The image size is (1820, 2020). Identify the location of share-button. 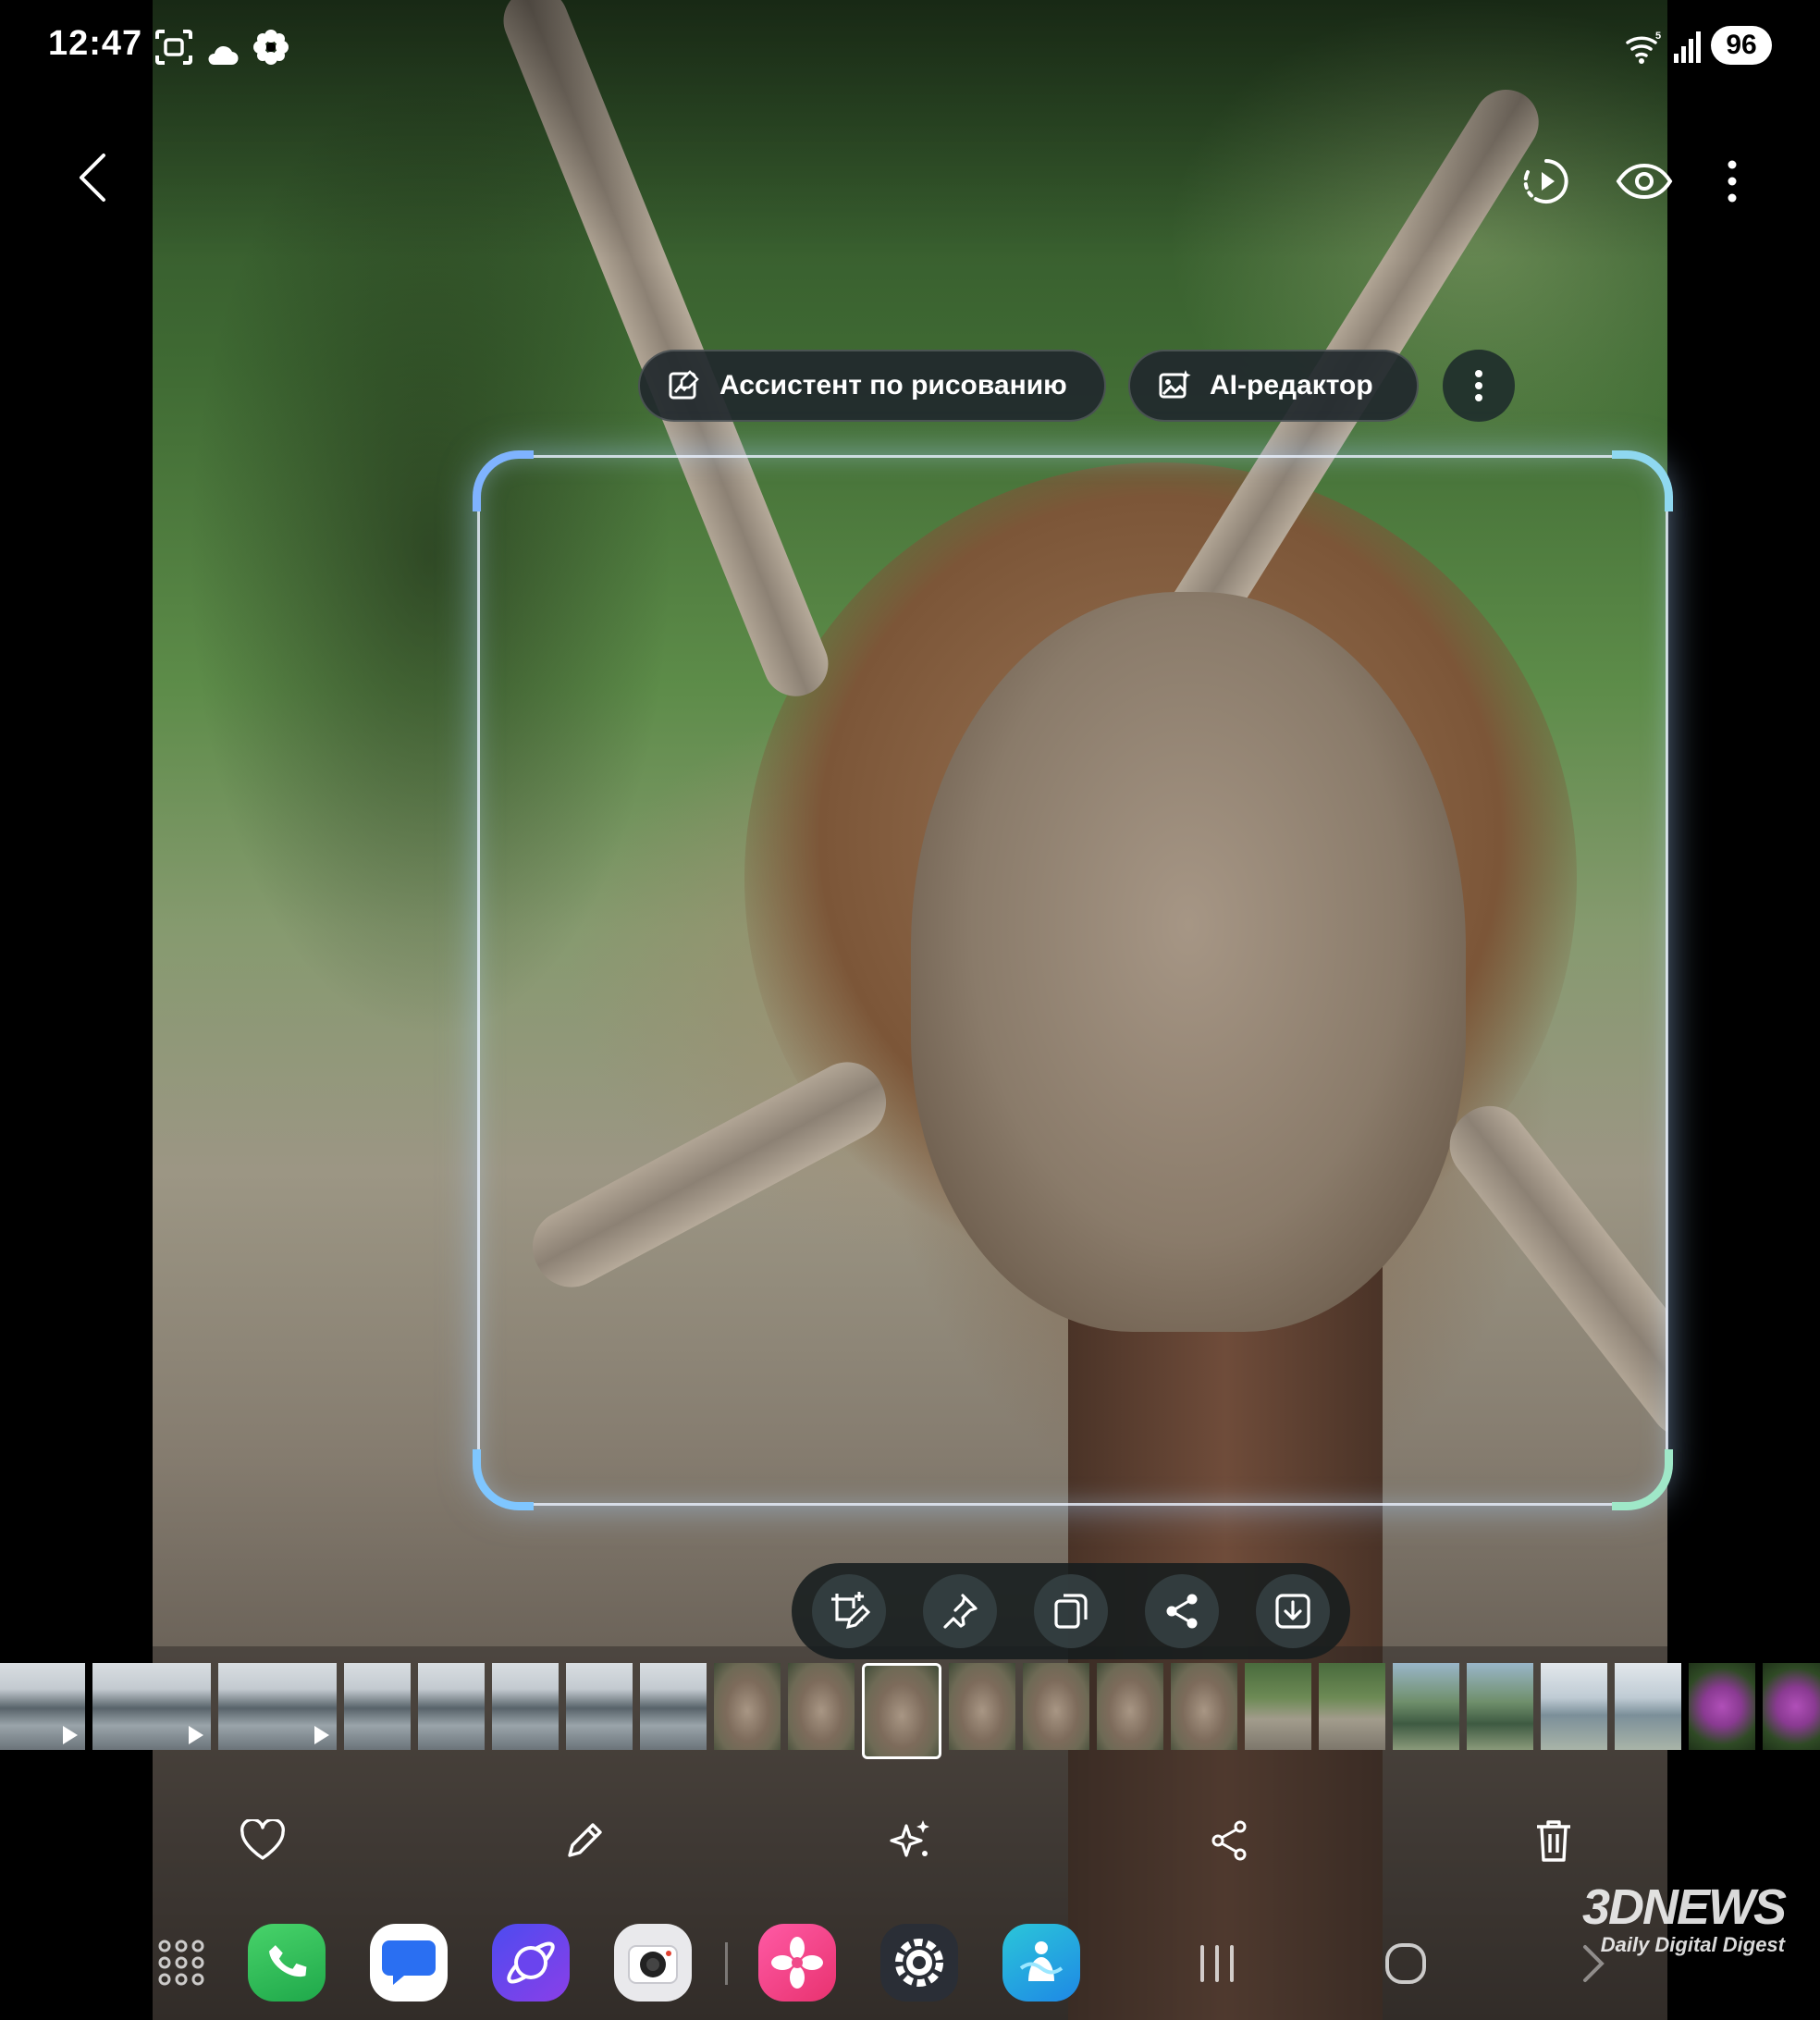
(1230, 1841).